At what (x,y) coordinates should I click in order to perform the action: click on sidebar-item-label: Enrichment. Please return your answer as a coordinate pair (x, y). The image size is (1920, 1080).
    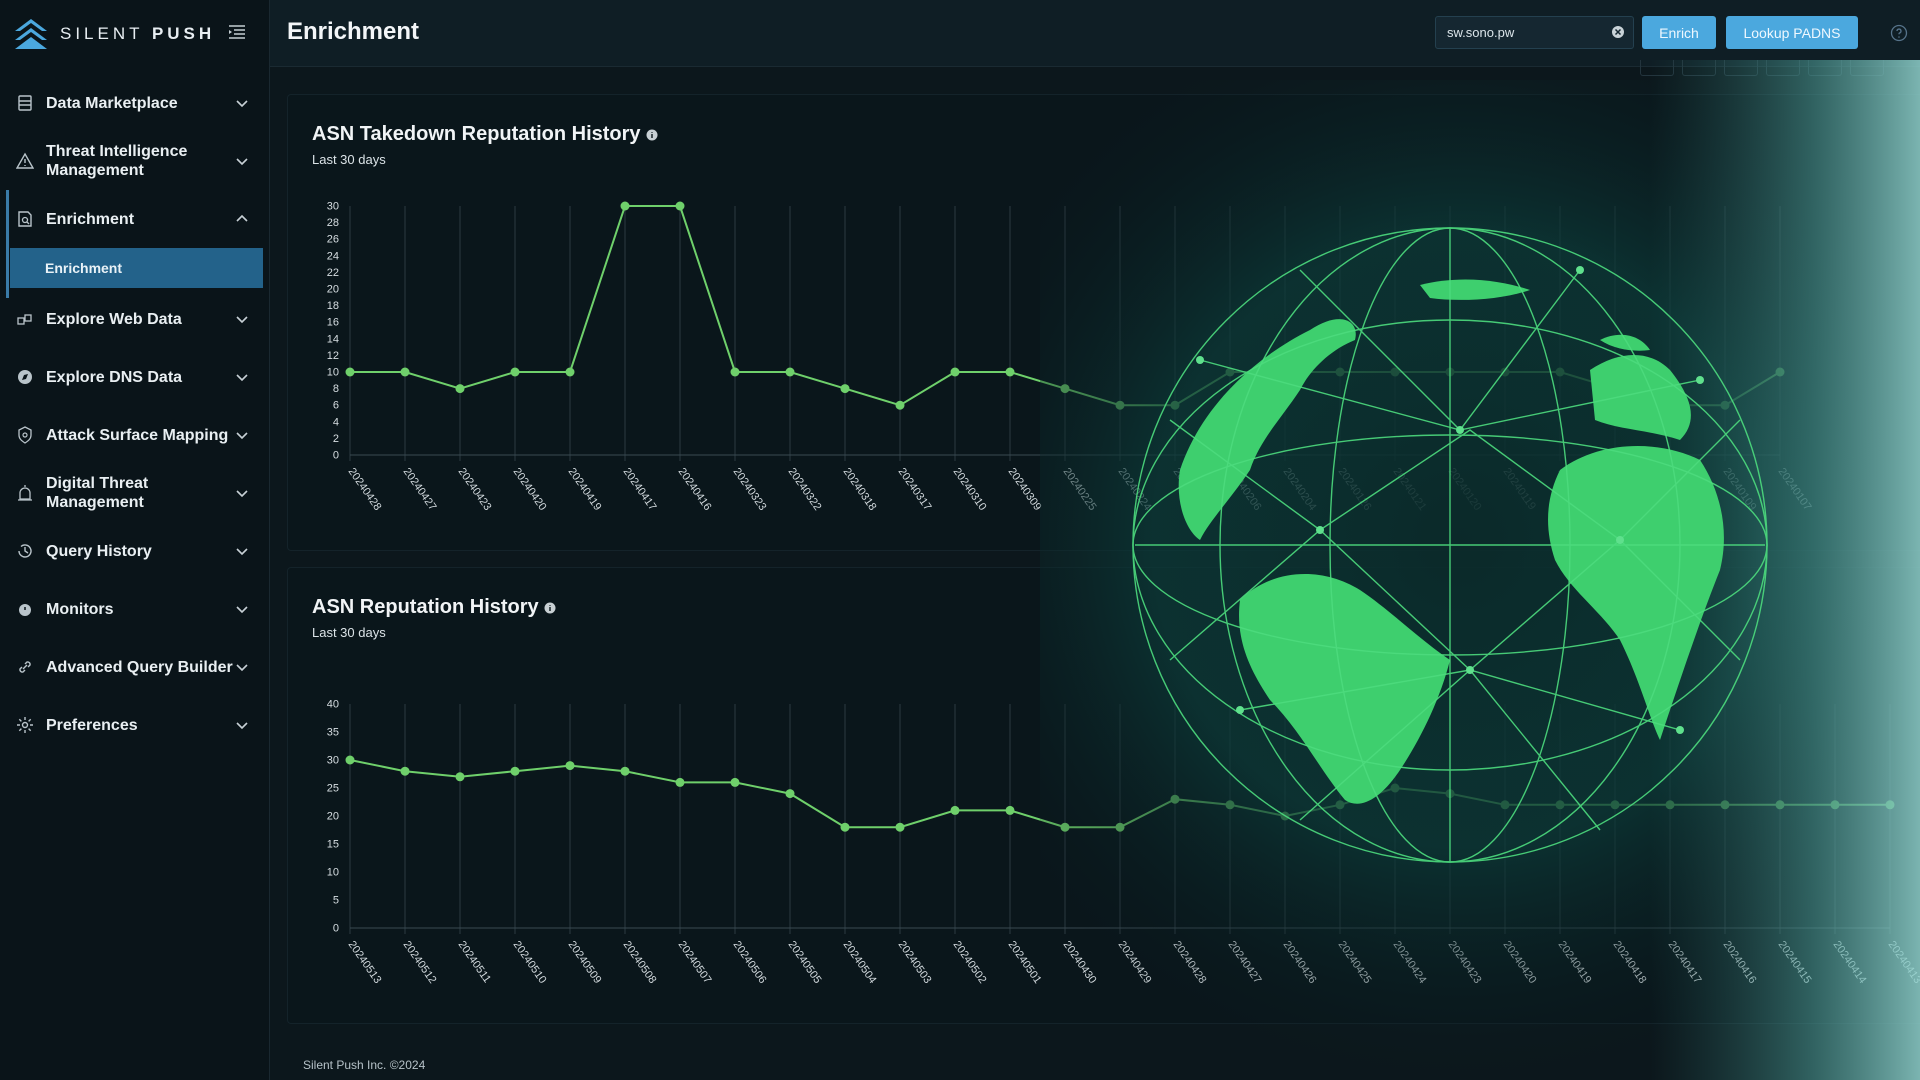
    Looking at the image, I should click on (90, 219).